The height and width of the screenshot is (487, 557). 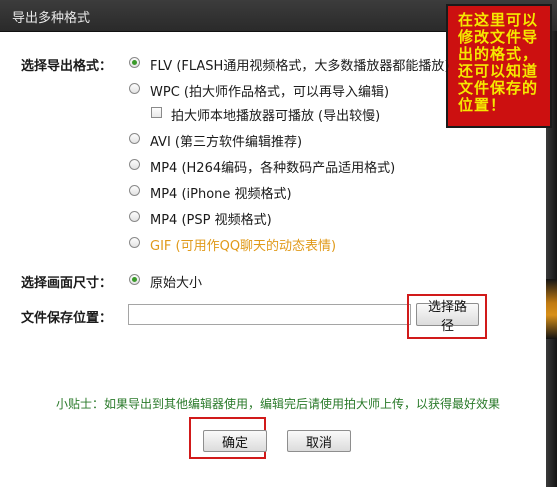 I want to click on edge-glow, so click(x=551, y=309).